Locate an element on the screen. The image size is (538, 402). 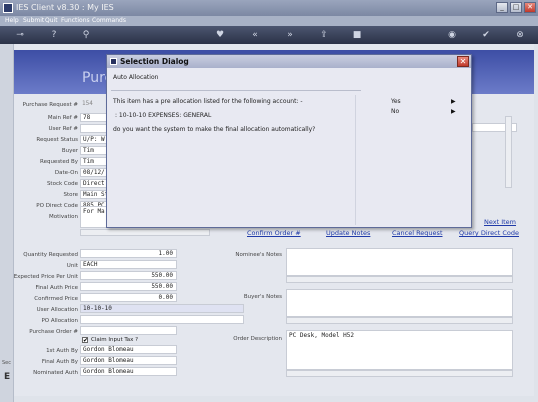
label-order-description: Order Description is located at coordinates (257, 339).